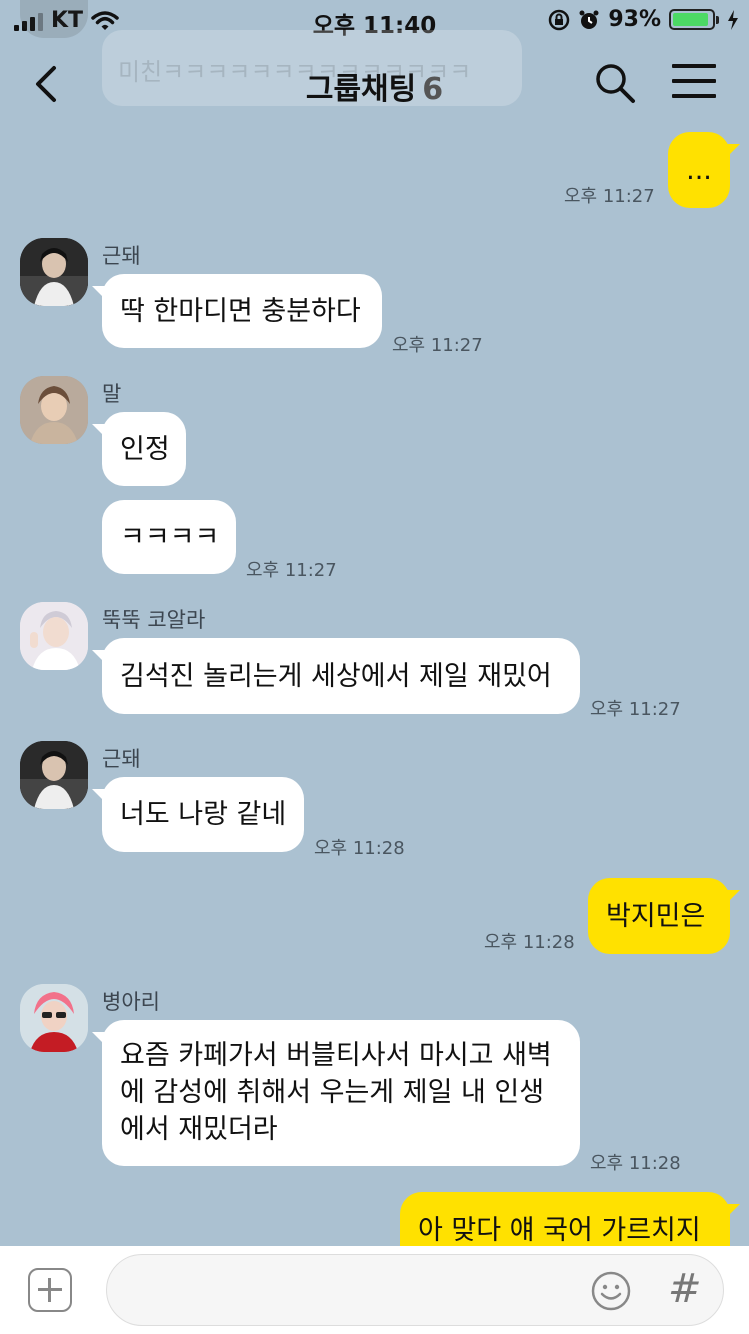  What do you see at coordinates (131, 1002) in the screenshot?
I see `sender-name: 병아리` at bounding box center [131, 1002].